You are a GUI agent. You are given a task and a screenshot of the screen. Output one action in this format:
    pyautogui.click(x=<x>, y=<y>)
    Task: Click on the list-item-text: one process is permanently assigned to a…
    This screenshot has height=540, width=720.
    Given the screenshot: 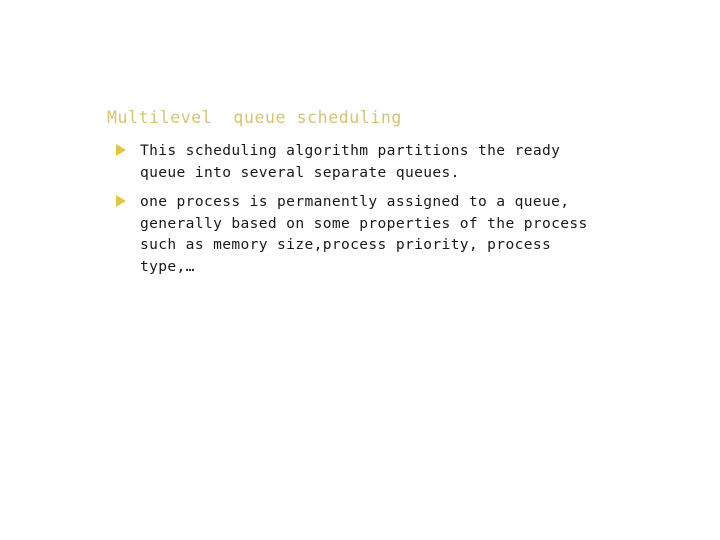 What is the action you would take?
    pyautogui.click(x=364, y=234)
    